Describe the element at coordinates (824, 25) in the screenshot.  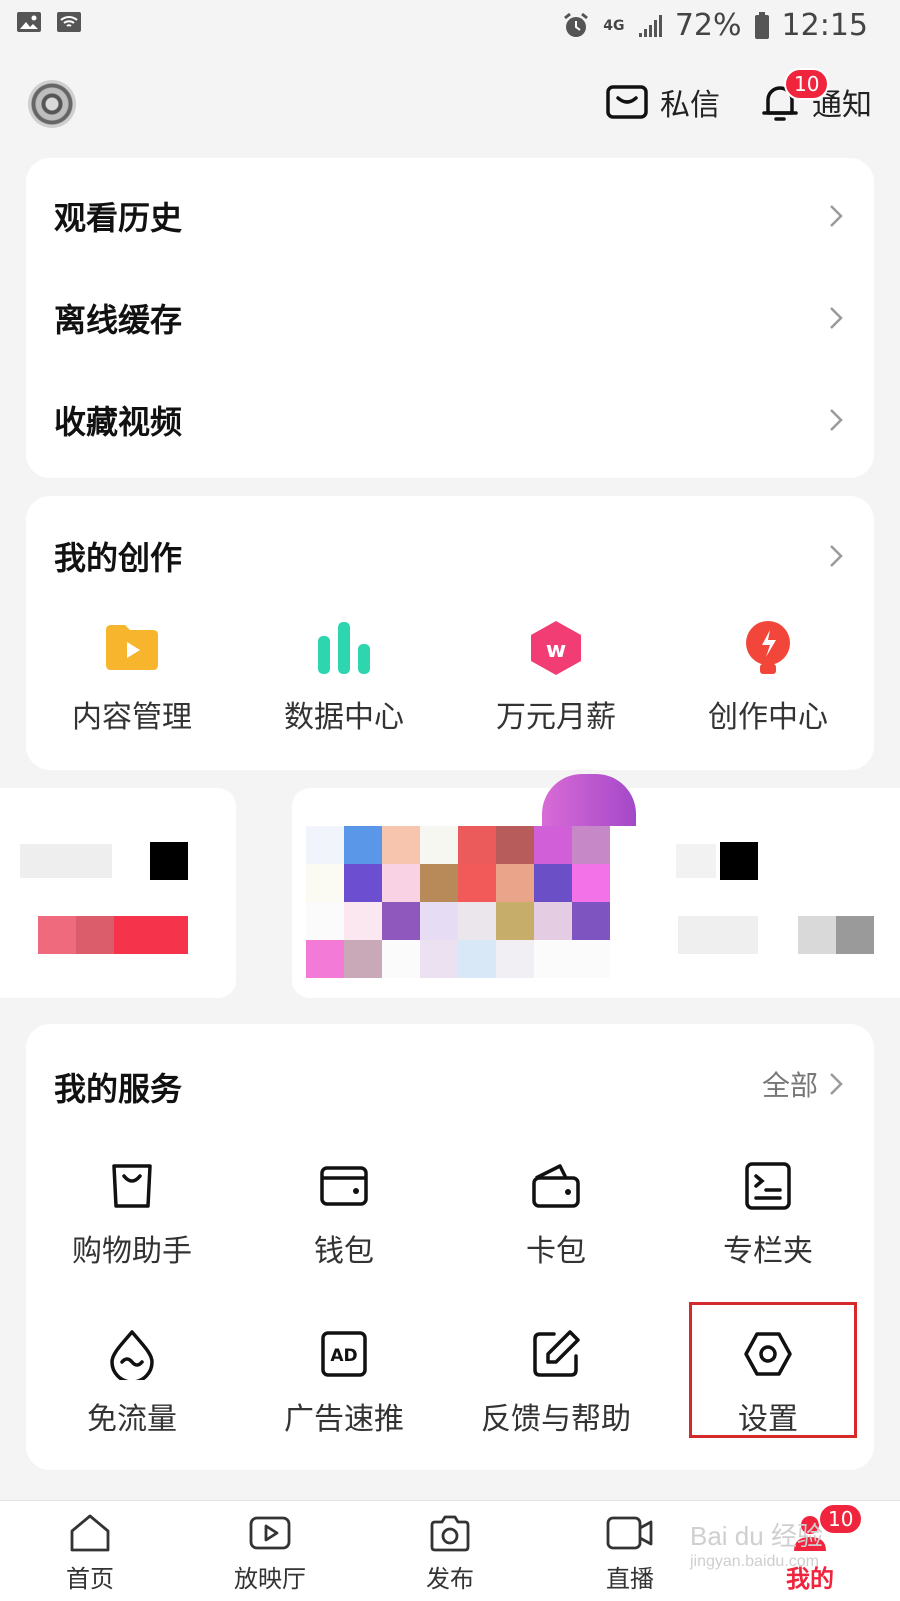
I see `clock: 12:15` at that location.